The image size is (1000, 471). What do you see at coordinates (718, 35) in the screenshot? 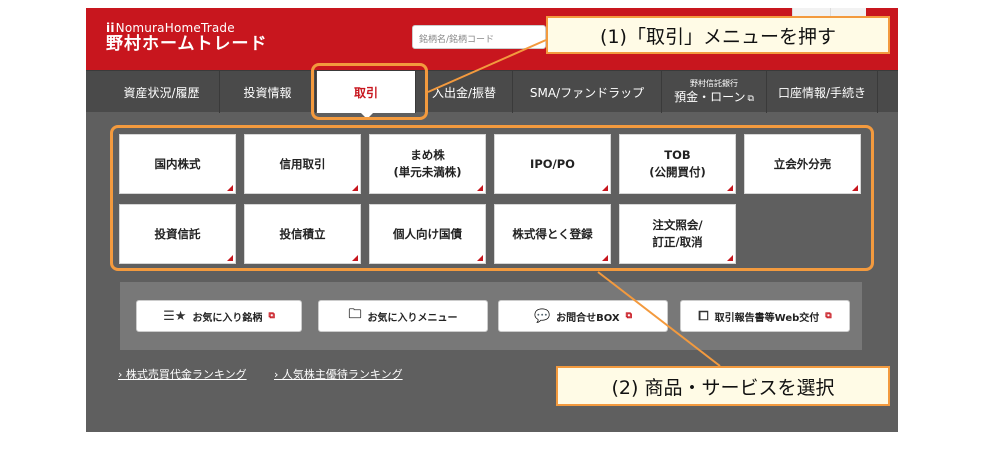
I see `callout-step-1: (1)「取引」メニューを押す` at bounding box center [718, 35].